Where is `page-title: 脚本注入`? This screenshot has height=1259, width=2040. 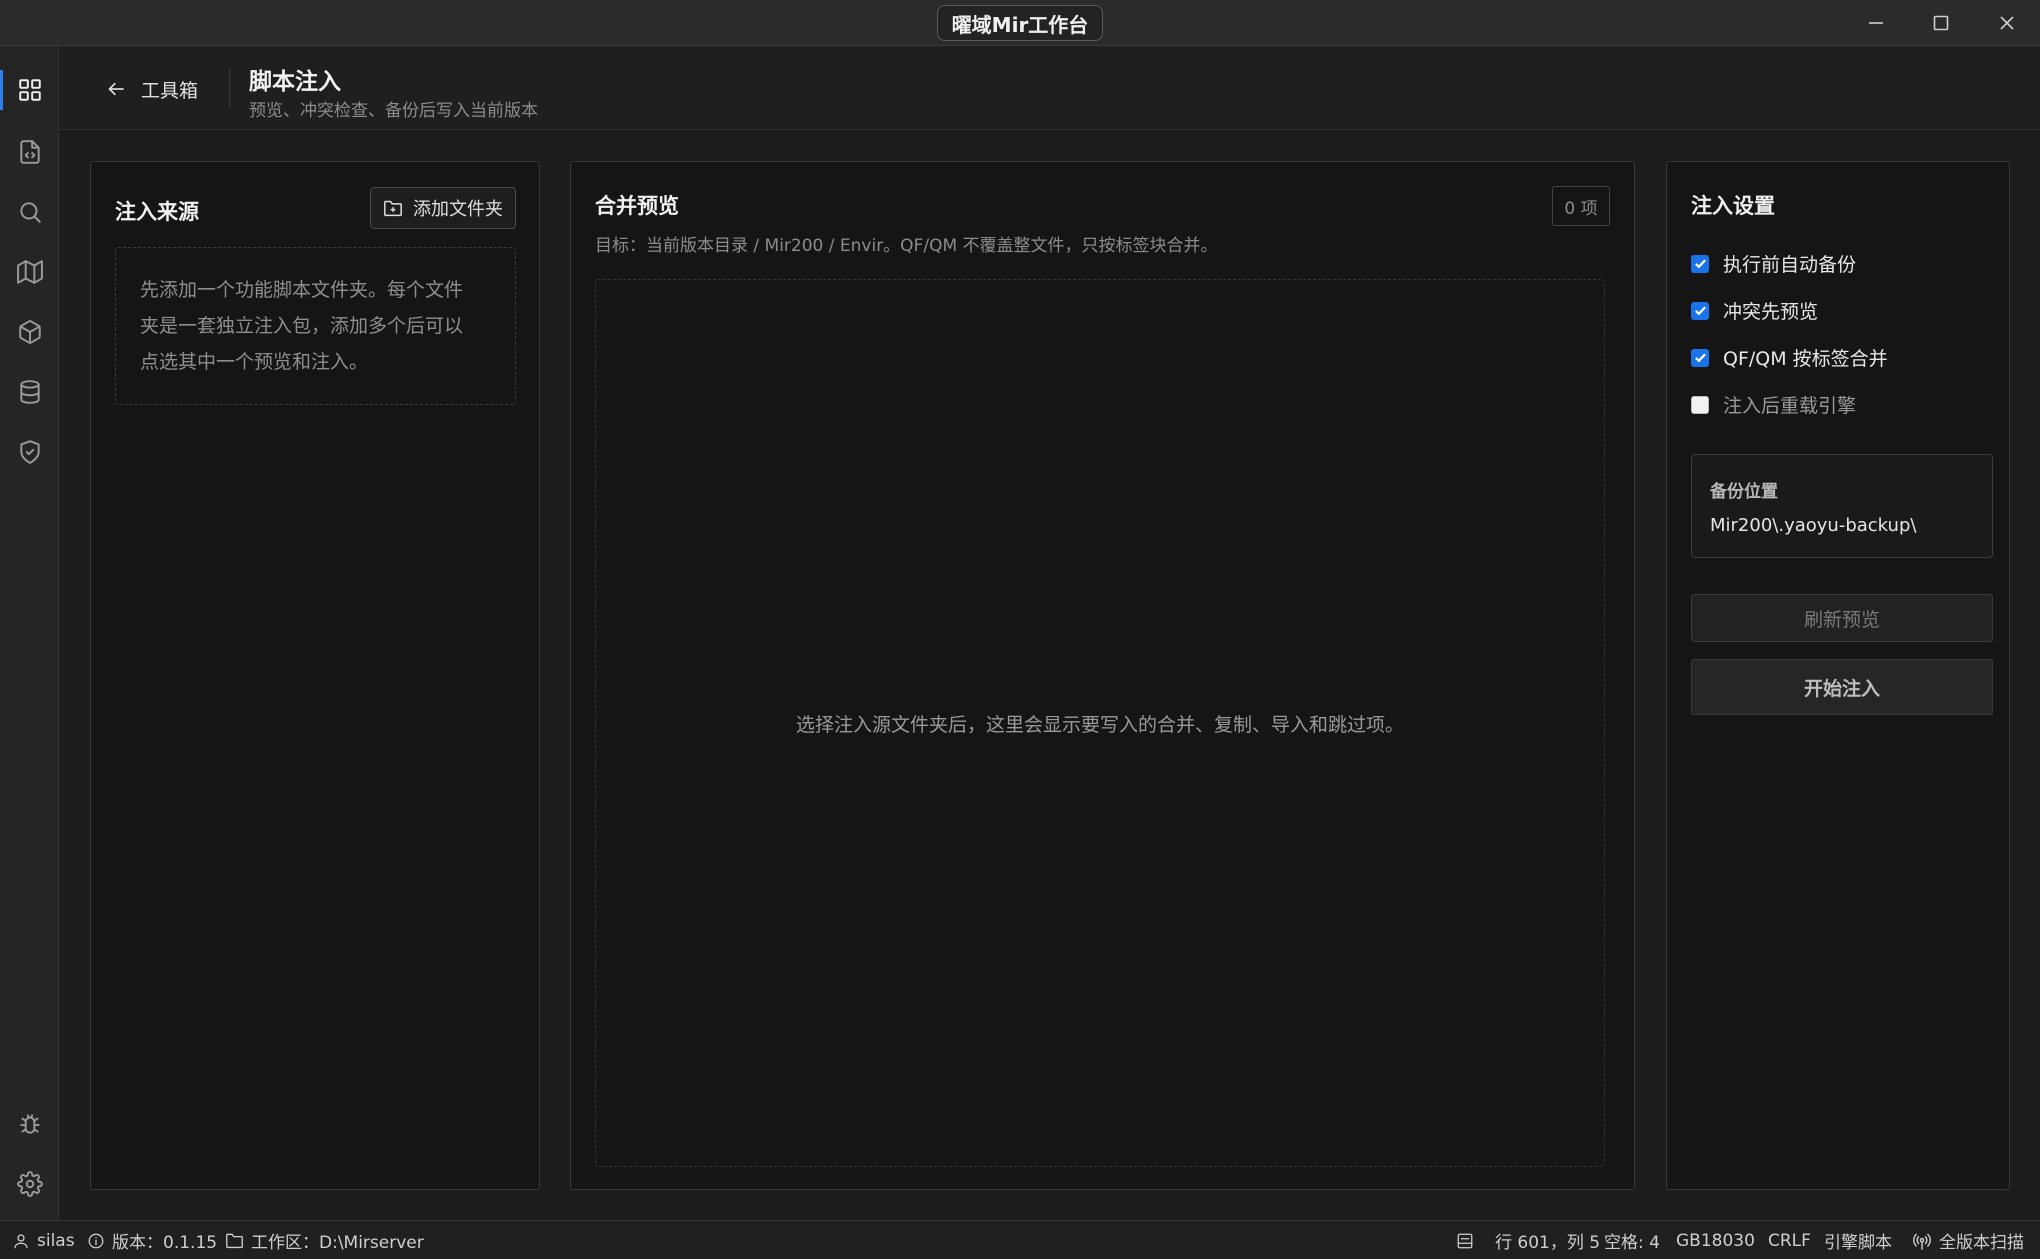
page-title: 脚本注入 is located at coordinates (295, 82).